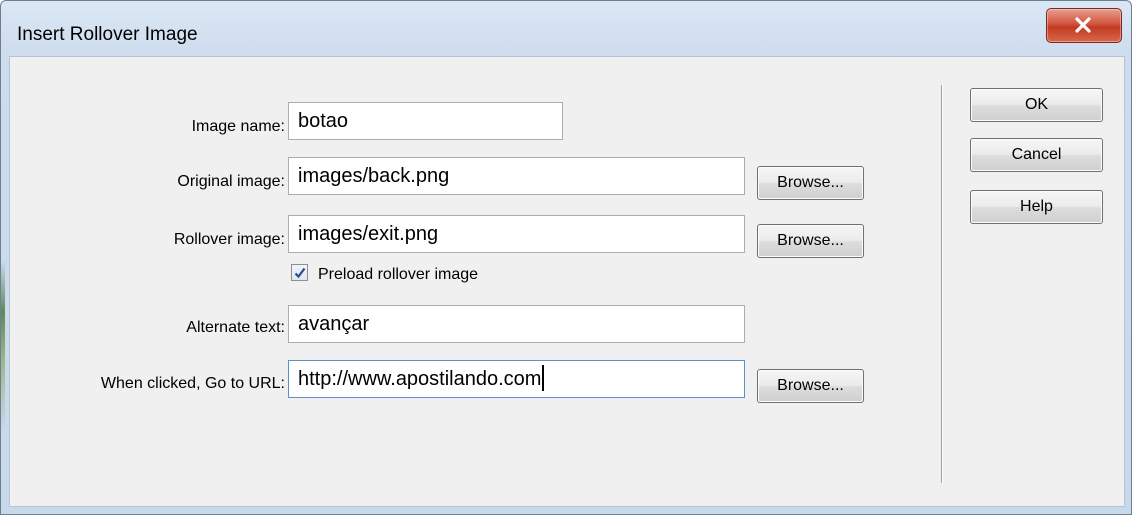 The width and height of the screenshot is (1132, 515). What do you see at coordinates (238, 126) in the screenshot?
I see `image-name-label: Image name:` at bounding box center [238, 126].